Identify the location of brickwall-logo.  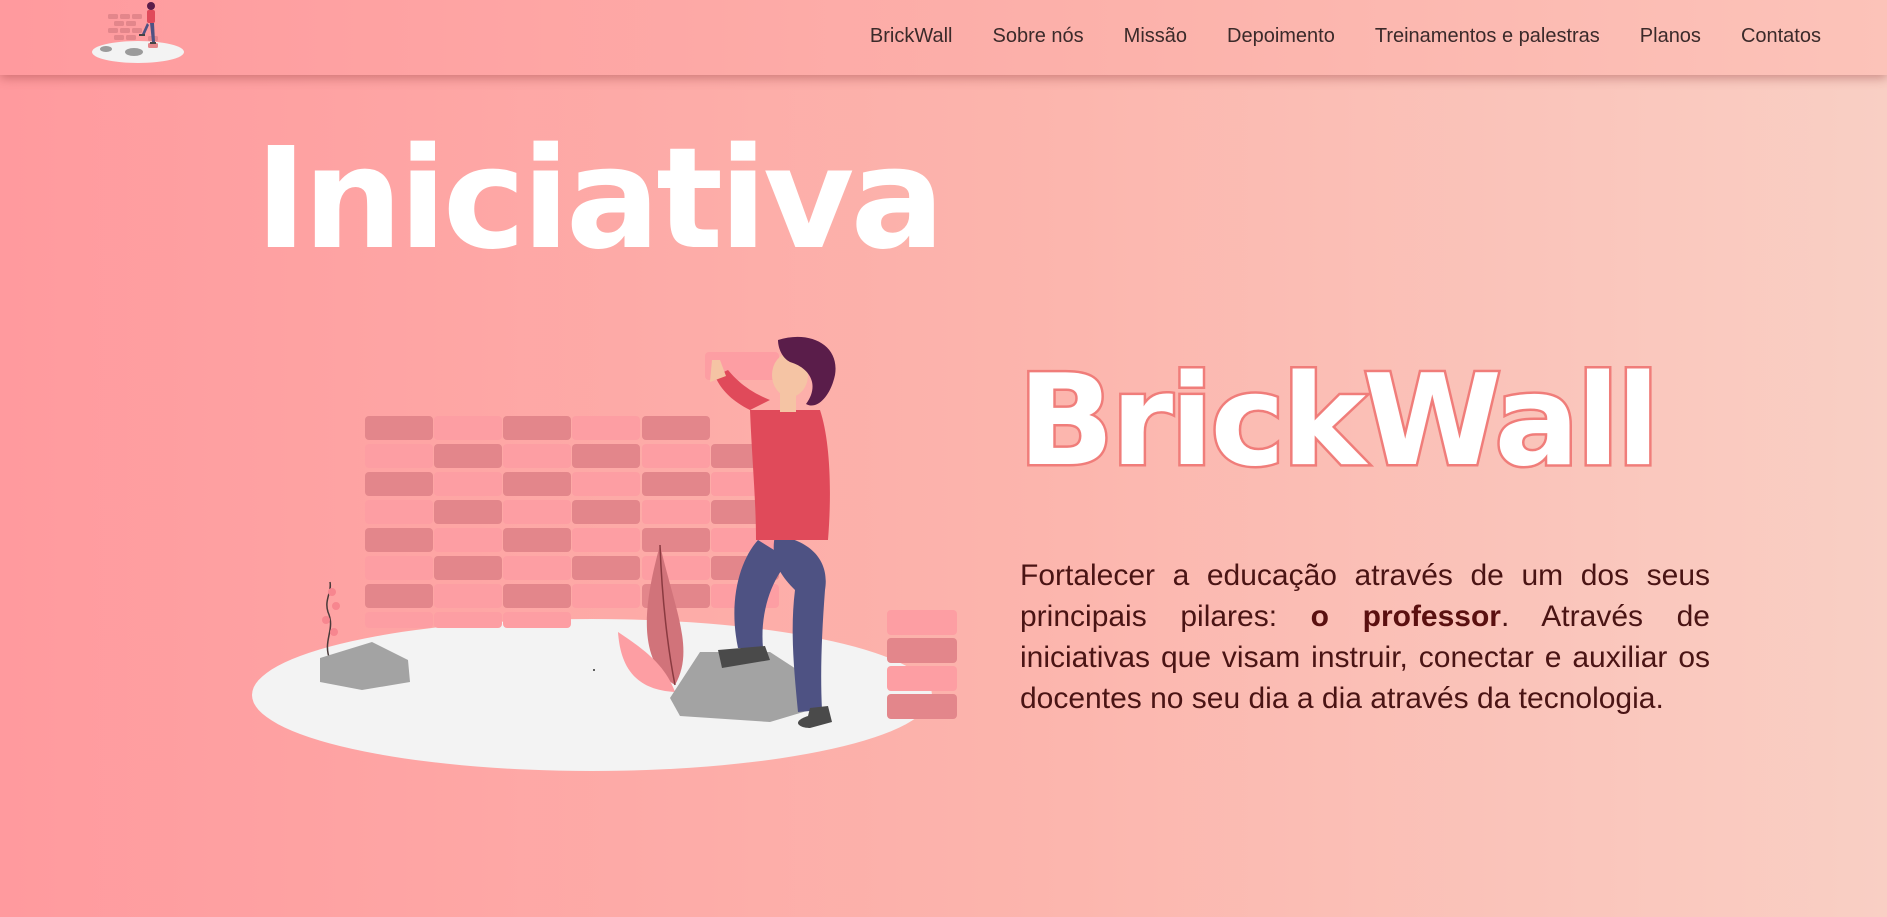
(143, 34).